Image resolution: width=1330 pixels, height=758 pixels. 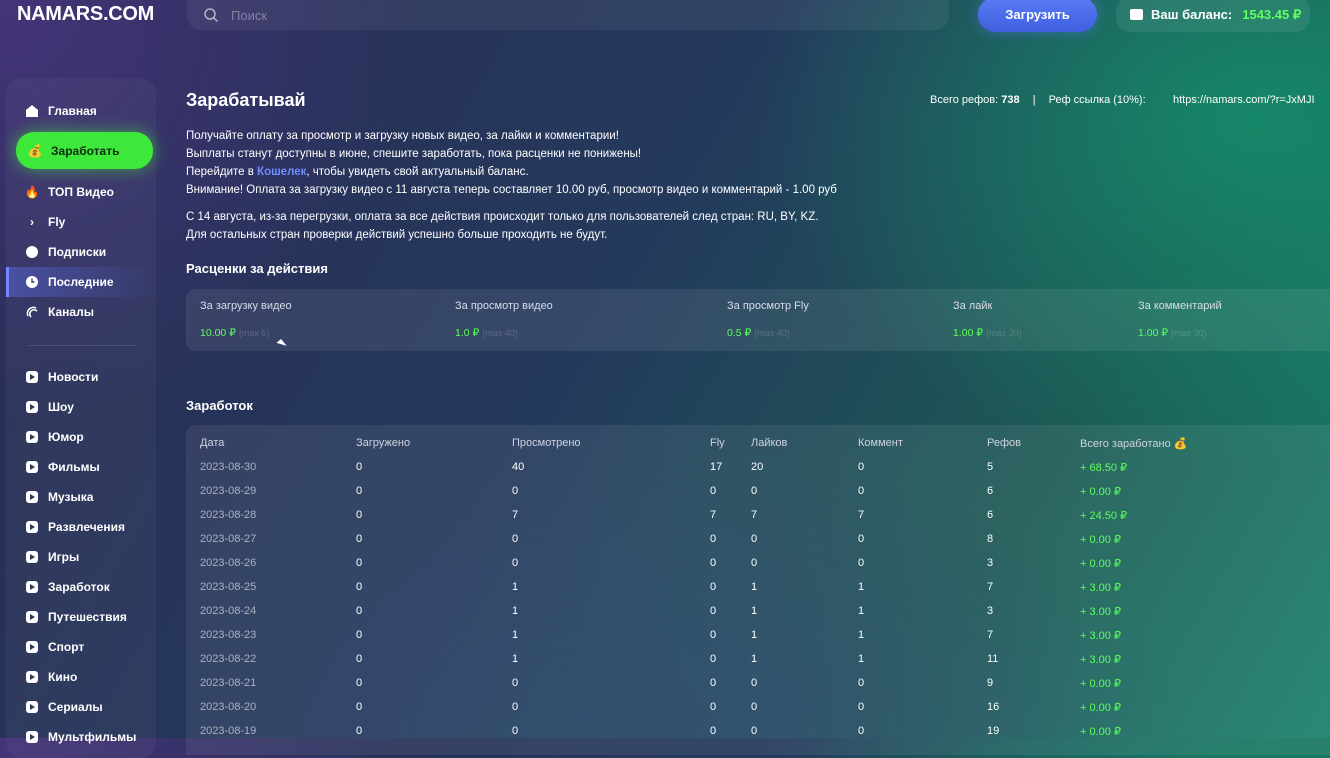 What do you see at coordinates (769, 443) in the screenshot?
I see `table-header-cell: Лайков` at bounding box center [769, 443].